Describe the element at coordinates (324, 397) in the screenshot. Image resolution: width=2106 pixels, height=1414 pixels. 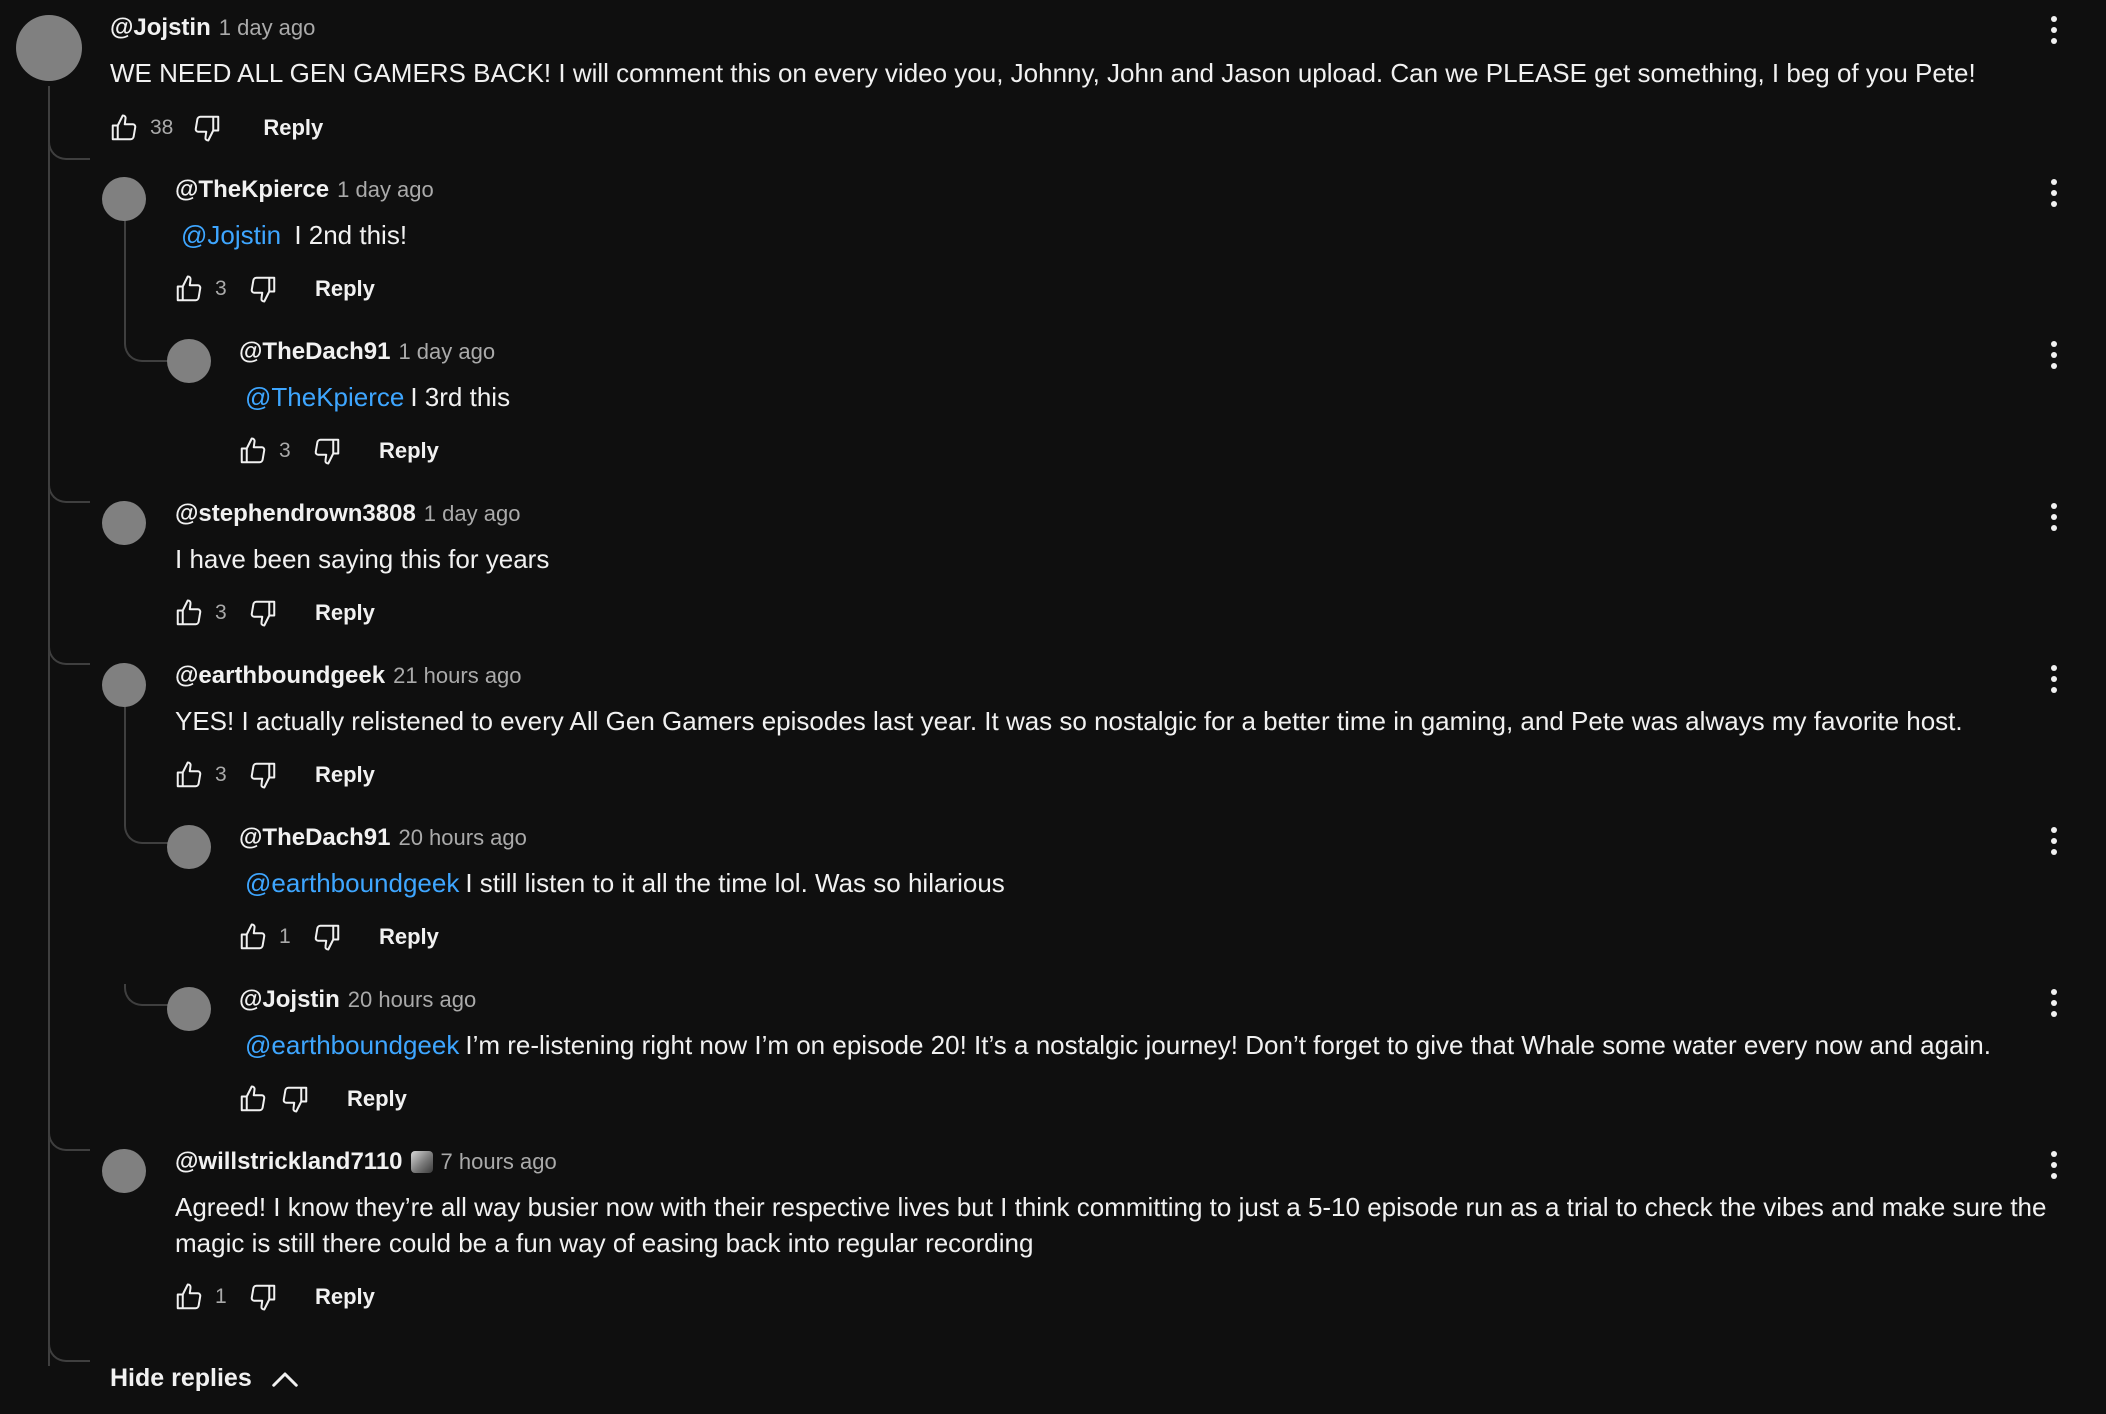
I see `mention-link: @TheKpierce` at that location.